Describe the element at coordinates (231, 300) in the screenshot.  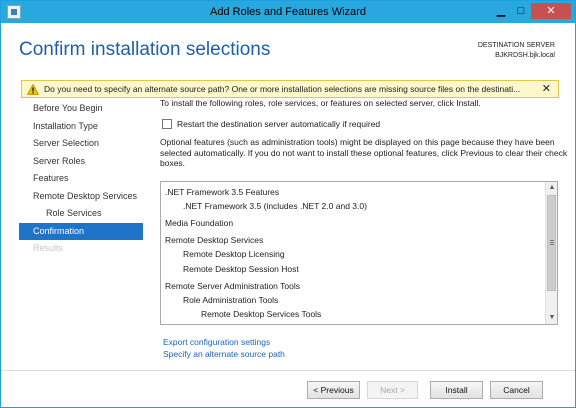
I see `list-item: Role Administration Tools` at that location.